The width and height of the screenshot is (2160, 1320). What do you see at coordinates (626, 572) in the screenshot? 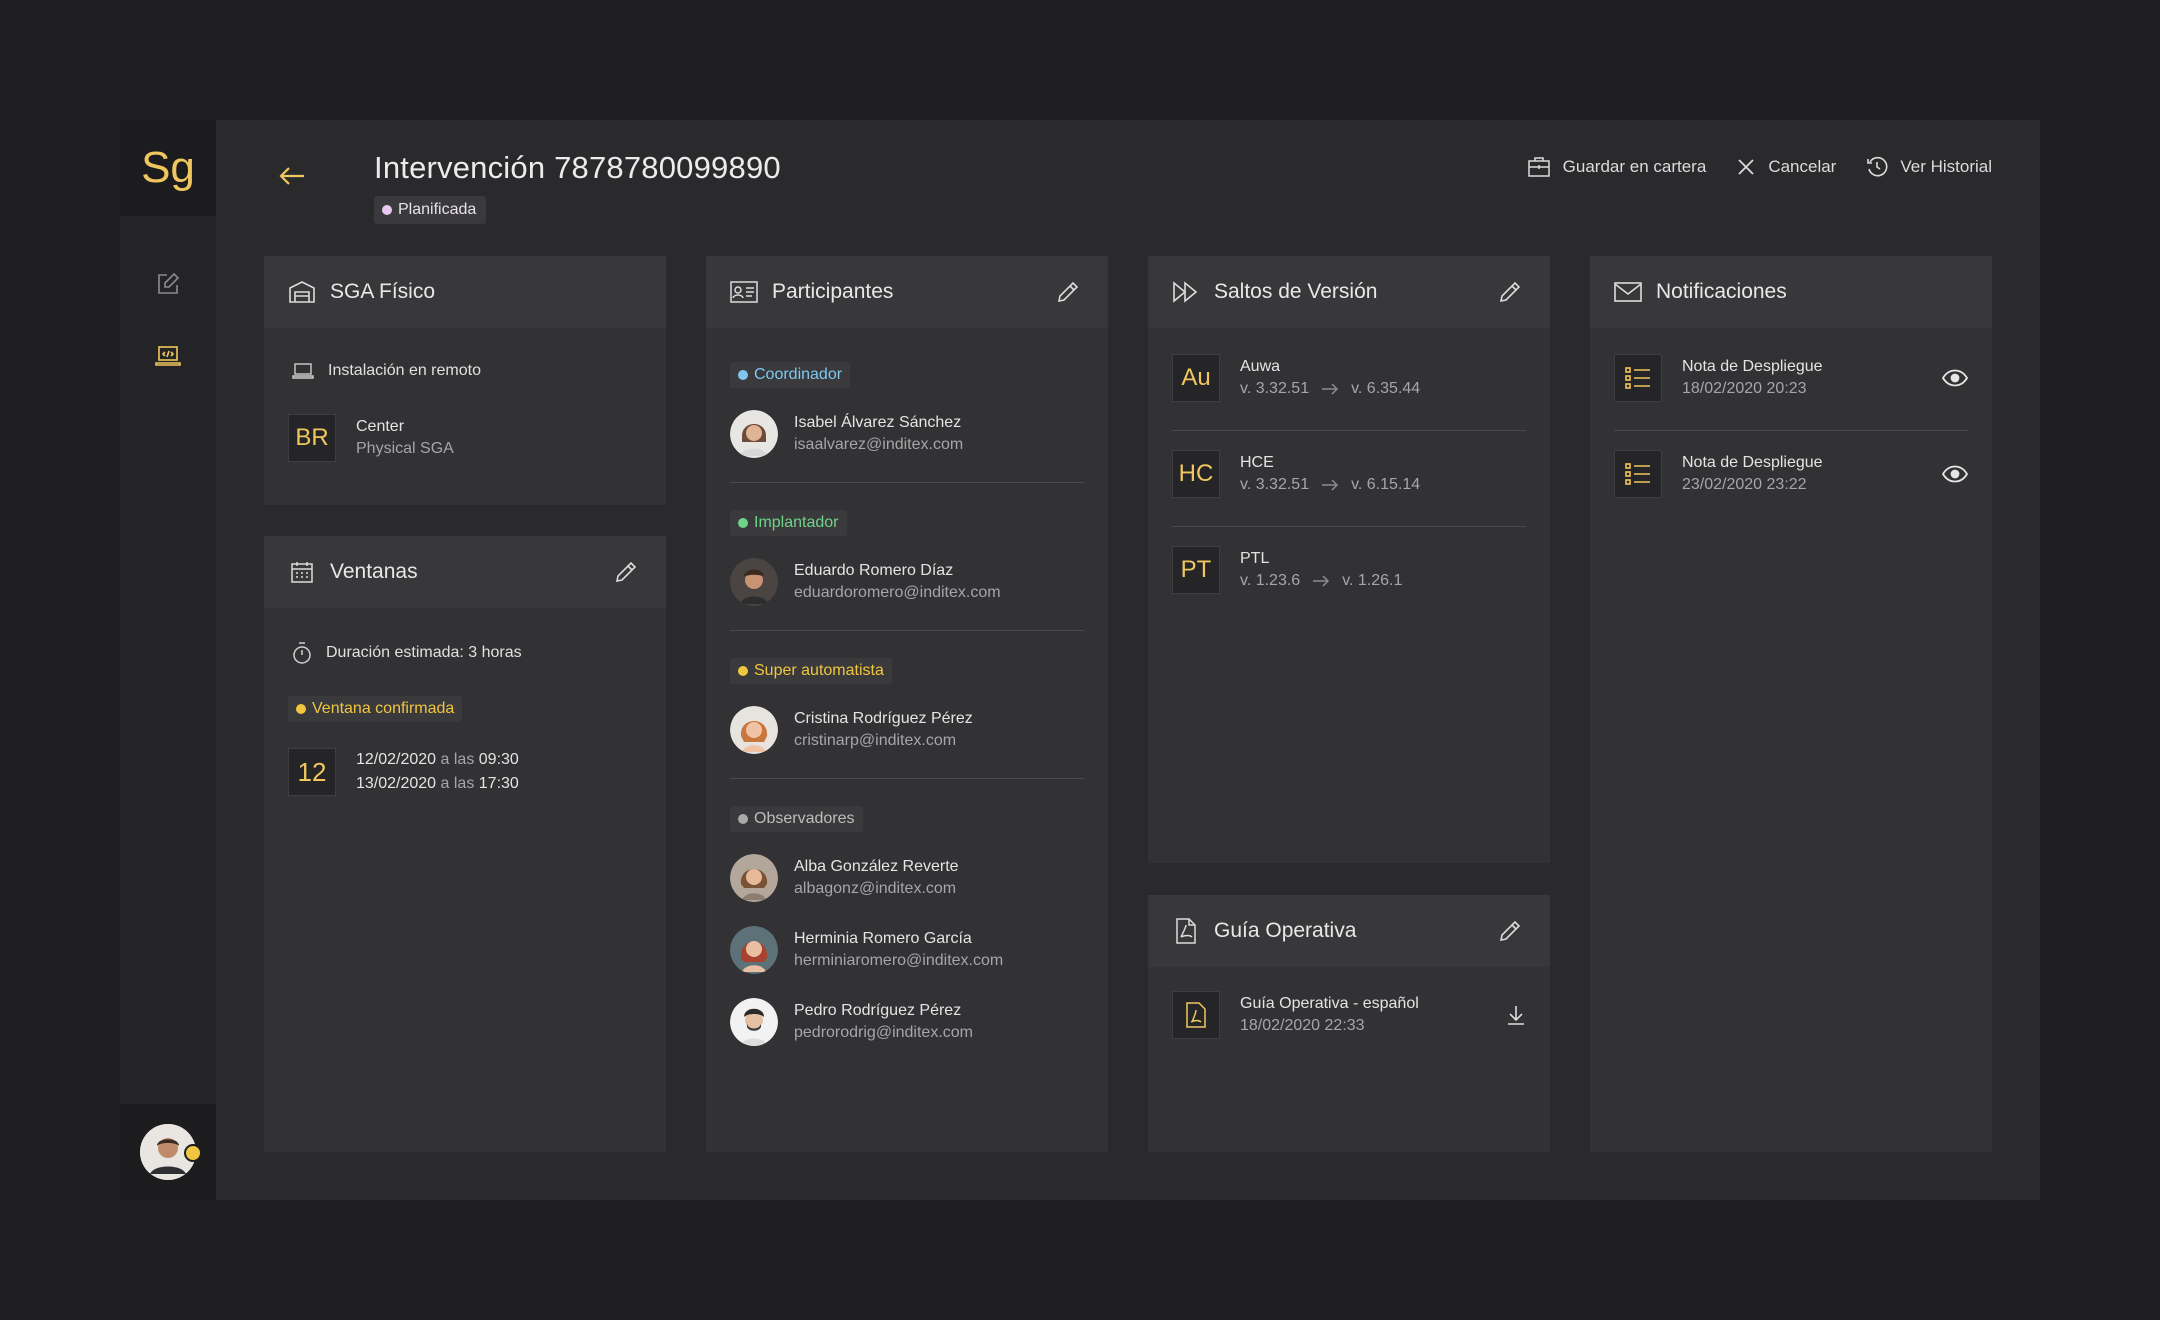
I see `edit-ventanas-icon` at bounding box center [626, 572].